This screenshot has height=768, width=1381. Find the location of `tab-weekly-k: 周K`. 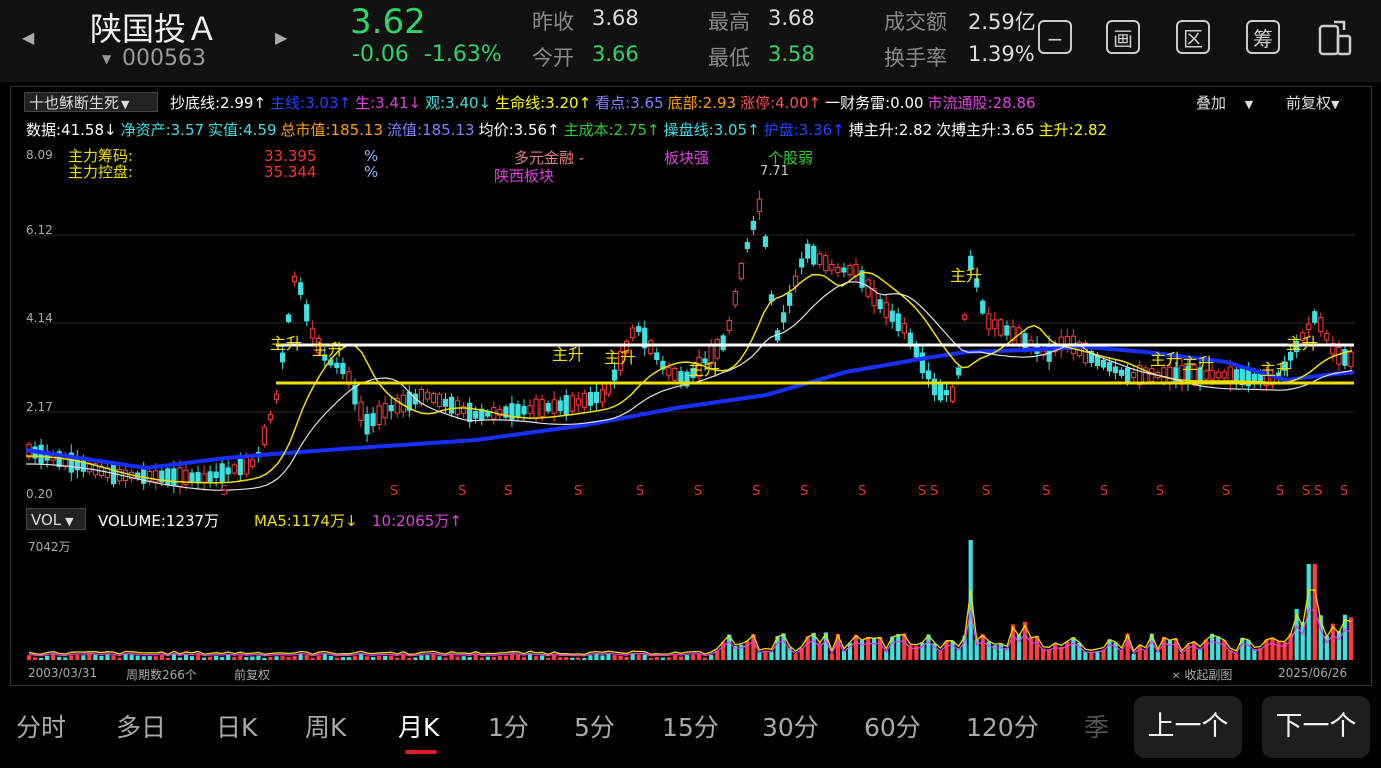

tab-weekly-k: 周K is located at coordinates (325, 726).